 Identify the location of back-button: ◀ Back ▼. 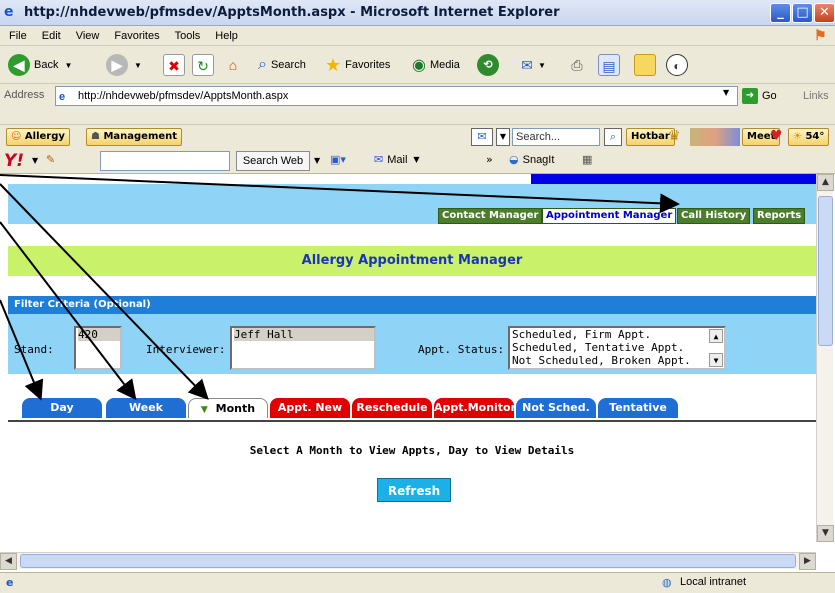
(40, 65).